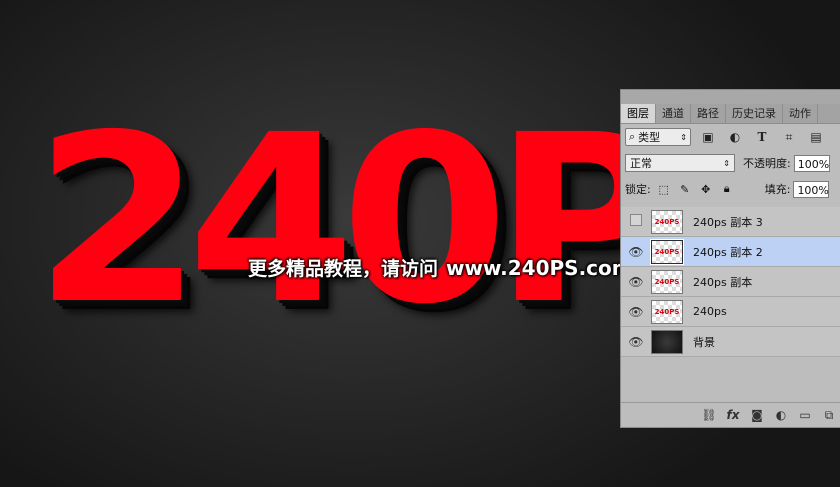 Image resolution: width=840 pixels, height=487 pixels. What do you see at coordinates (680, 163) in the screenshot?
I see `blend-mode-select: 正常 ⇕` at bounding box center [680, 163].